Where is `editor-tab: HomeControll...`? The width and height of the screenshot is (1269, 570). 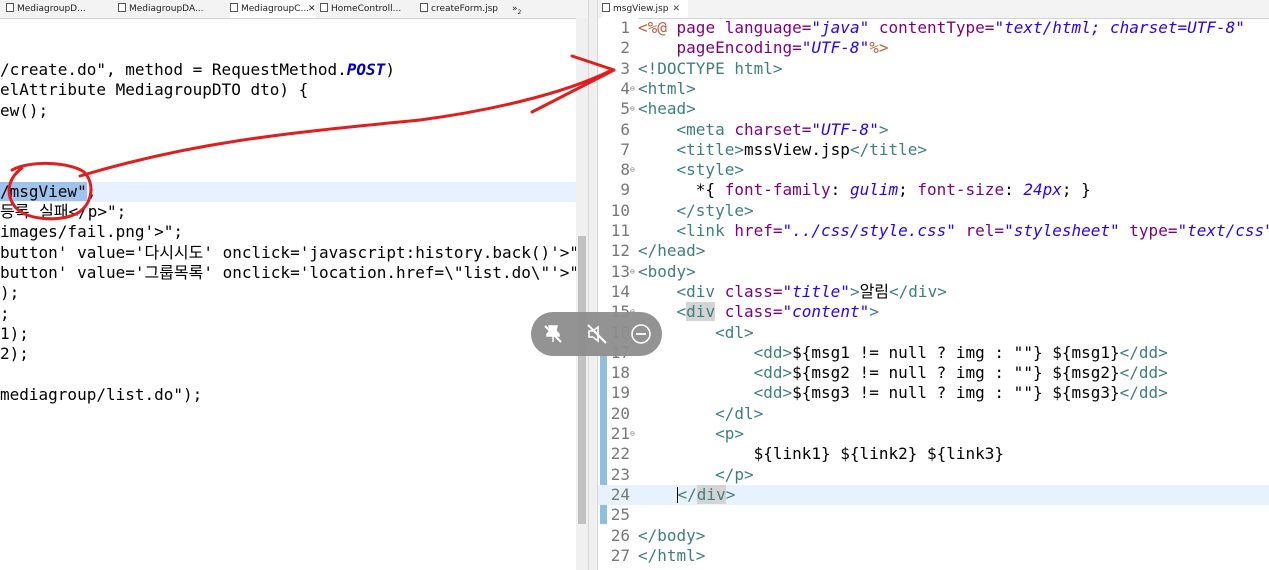 editor-tab: HomeControll... is located at coordinates (370, 9).